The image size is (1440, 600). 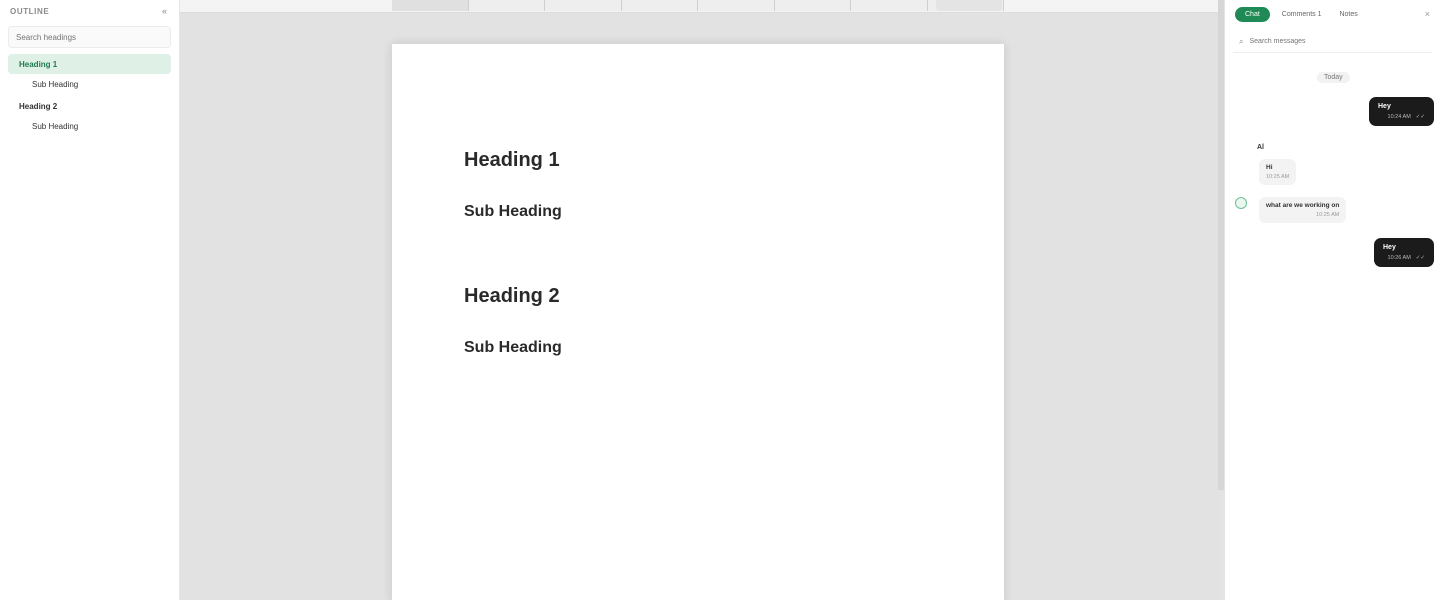 What do you see at coordinates (512, 160) in the screenshot?
I see `doc-heading-1: Heading 1` at bounding box center [512, 160].